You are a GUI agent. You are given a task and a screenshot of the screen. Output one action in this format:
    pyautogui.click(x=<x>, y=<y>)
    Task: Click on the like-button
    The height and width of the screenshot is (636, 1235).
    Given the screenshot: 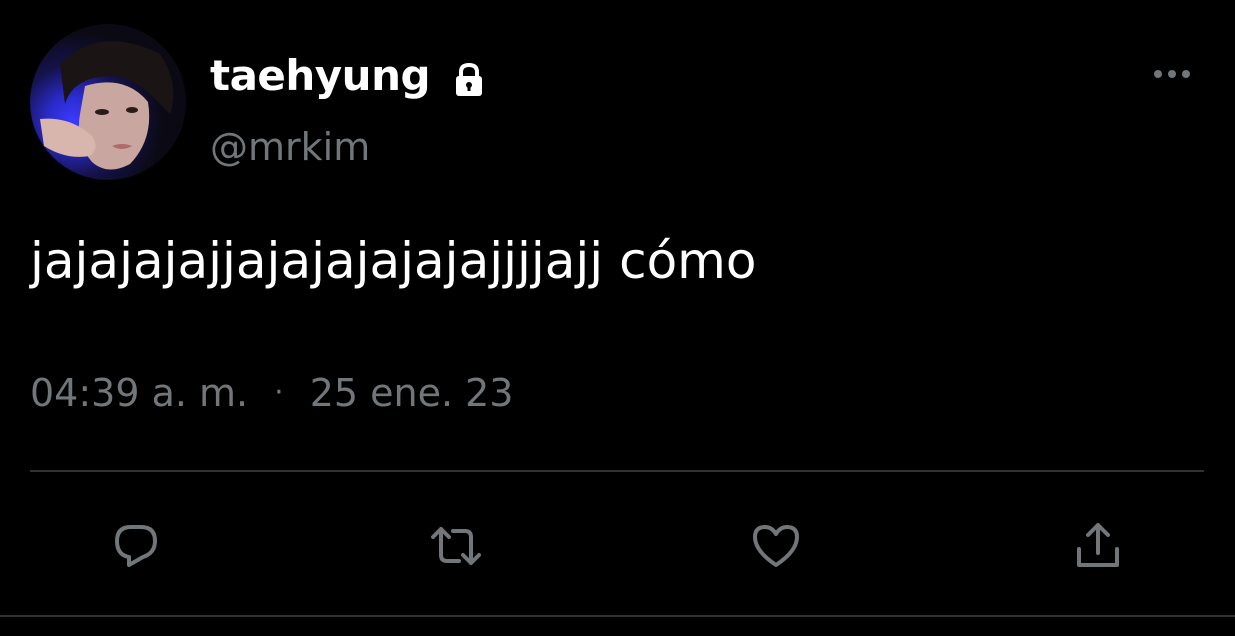 What is the action you would take?
    pyautogui.click(x=776, y=546)
    